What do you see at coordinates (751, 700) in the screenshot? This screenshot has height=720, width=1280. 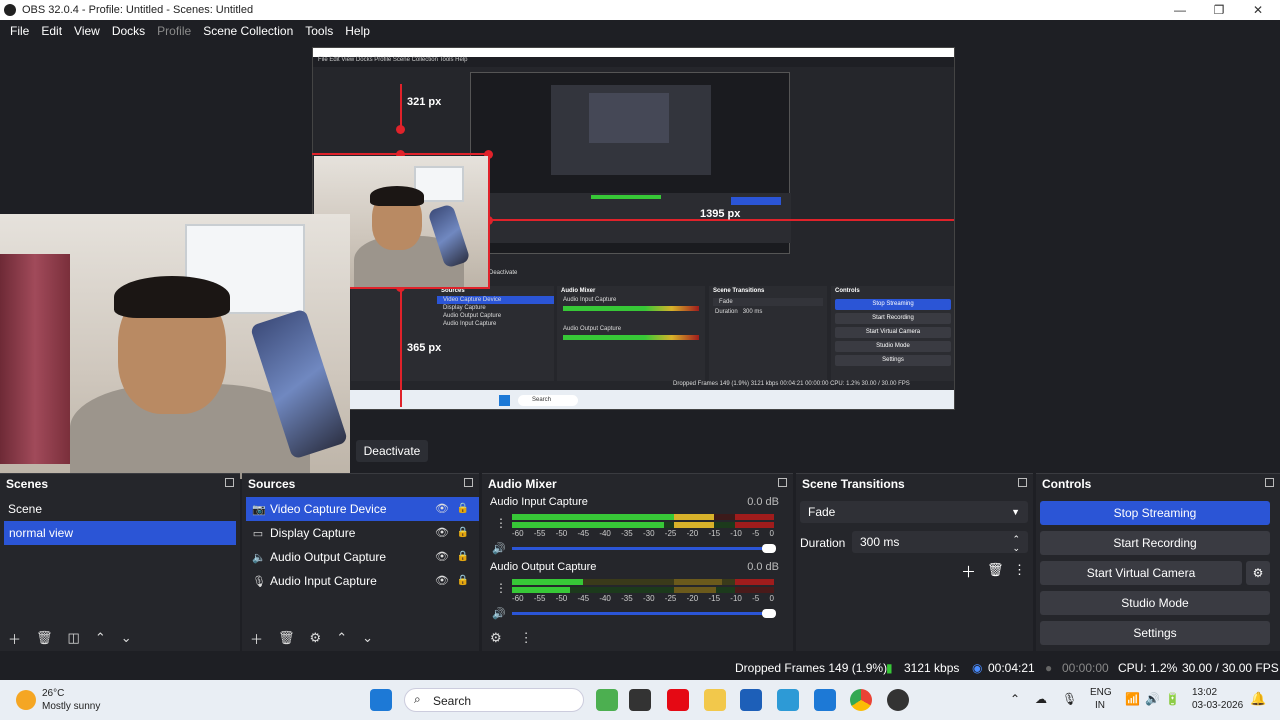 I see `store-icon` at bounding box center [751, 700].